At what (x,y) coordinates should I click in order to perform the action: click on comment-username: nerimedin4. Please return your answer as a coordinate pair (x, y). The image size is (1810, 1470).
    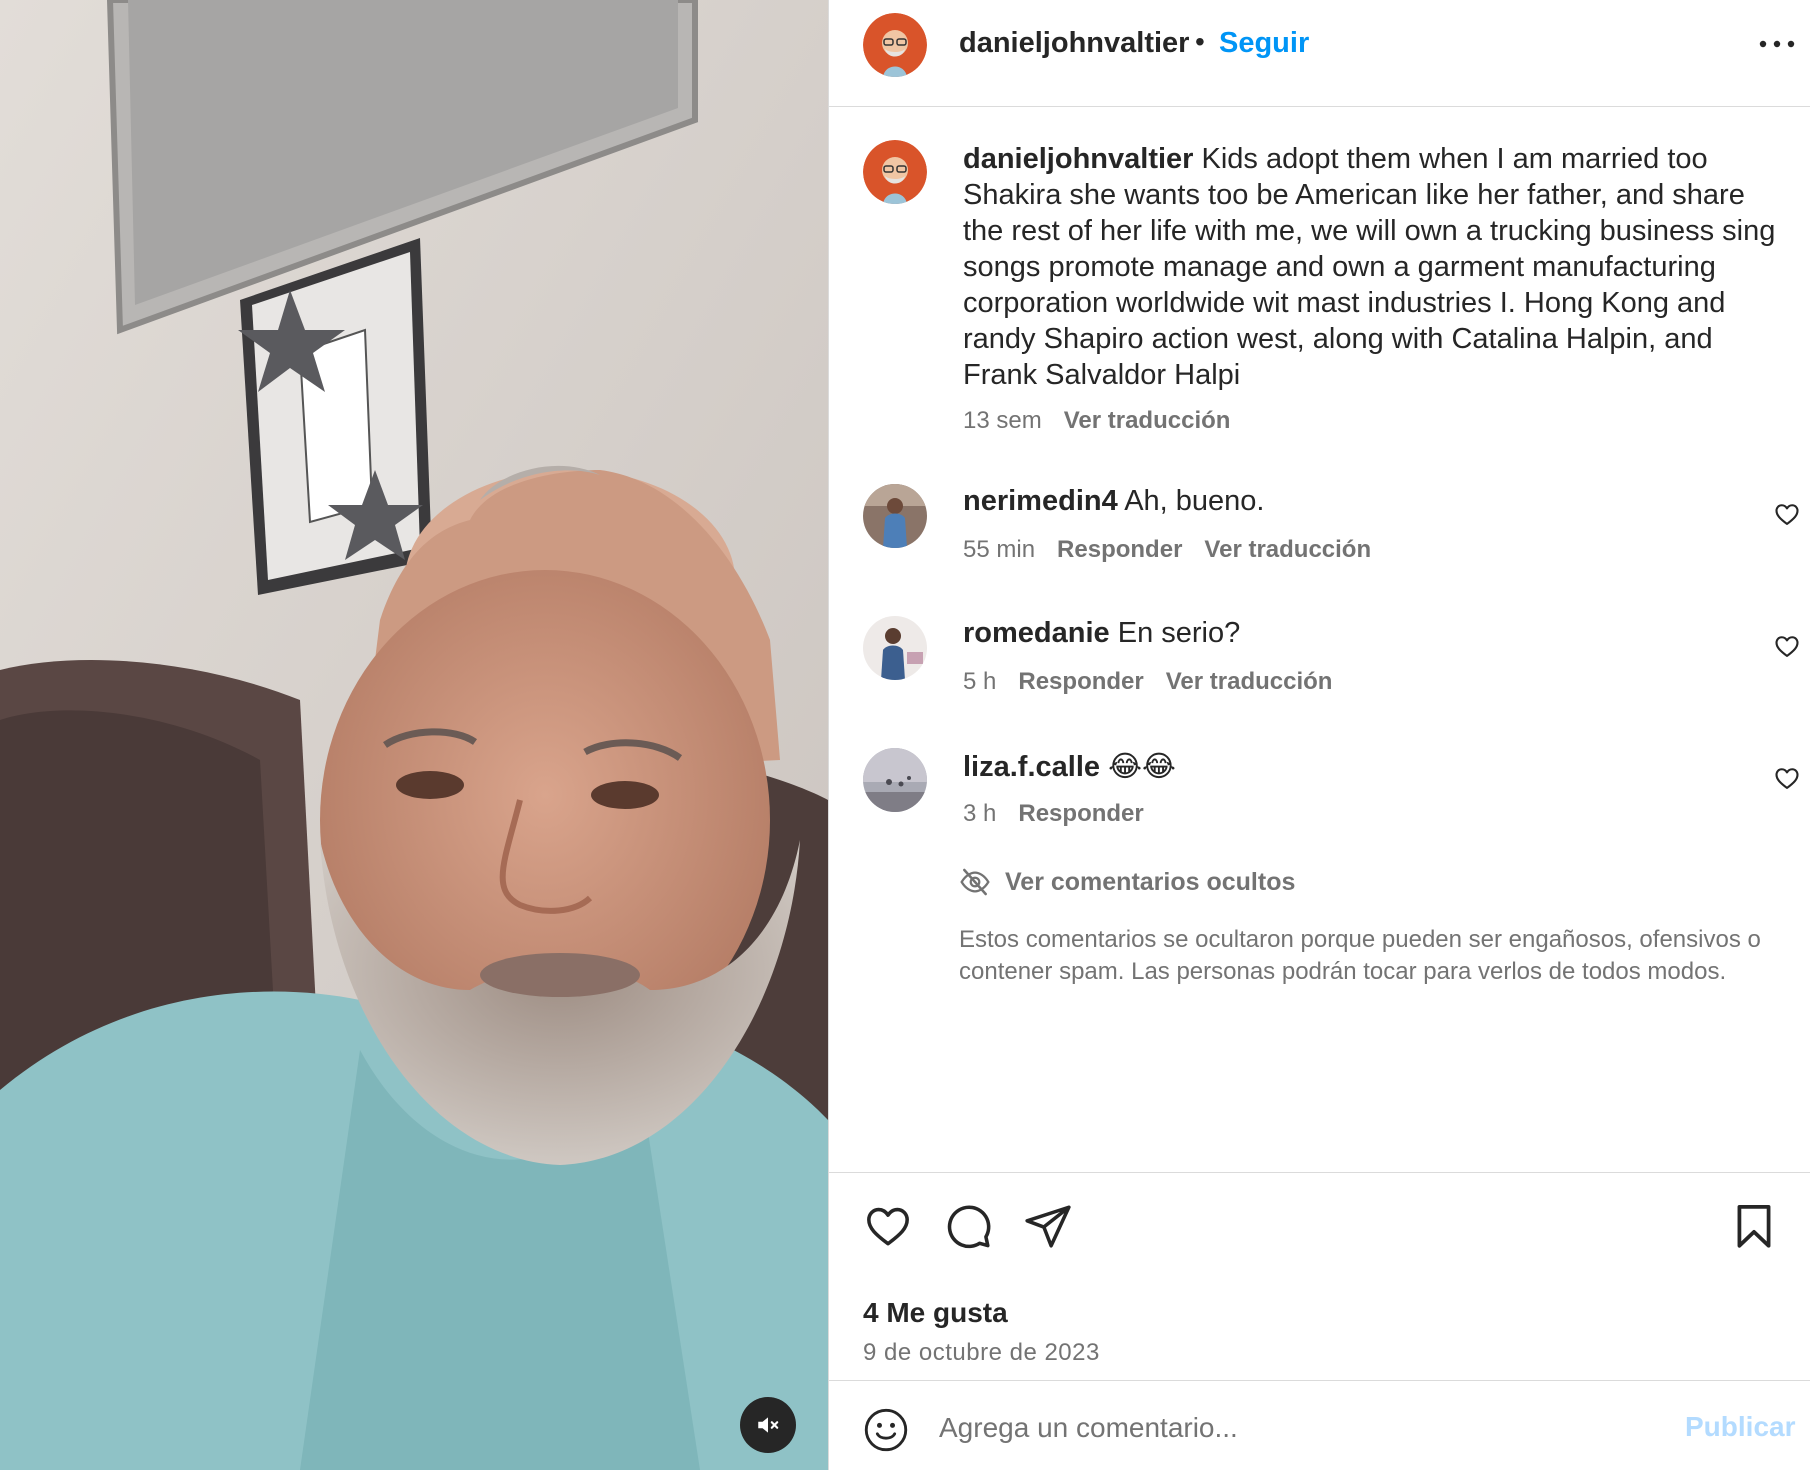
    Looking at the image, I should click on (1040, 501).